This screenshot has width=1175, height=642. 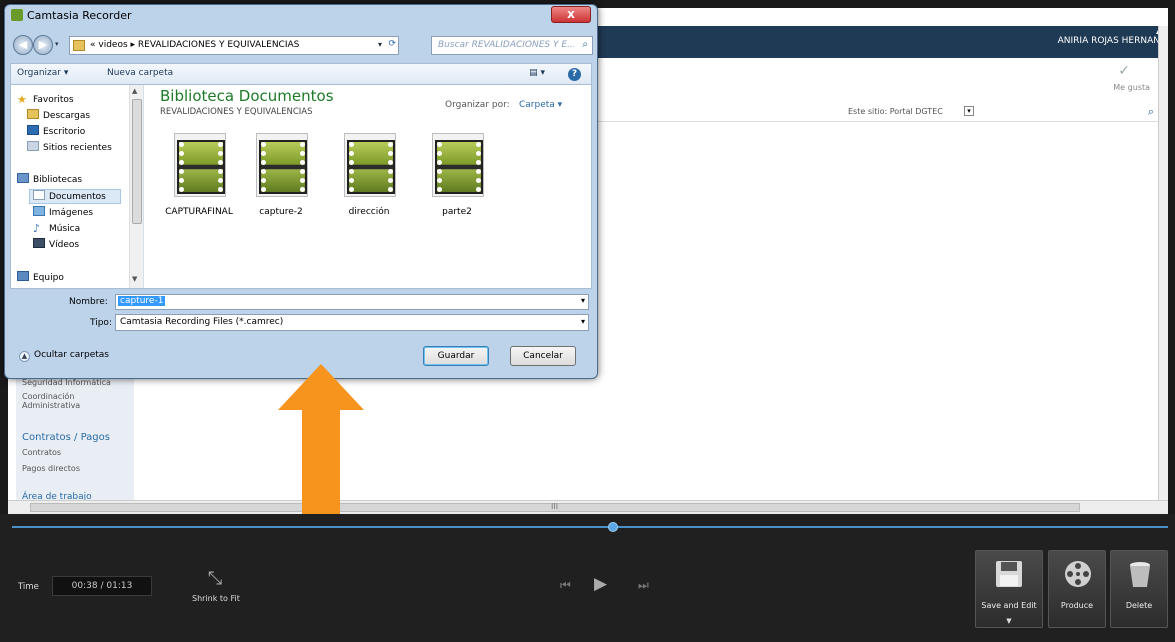 I want to click on recent-places-icon, so click(x=33, y=146).